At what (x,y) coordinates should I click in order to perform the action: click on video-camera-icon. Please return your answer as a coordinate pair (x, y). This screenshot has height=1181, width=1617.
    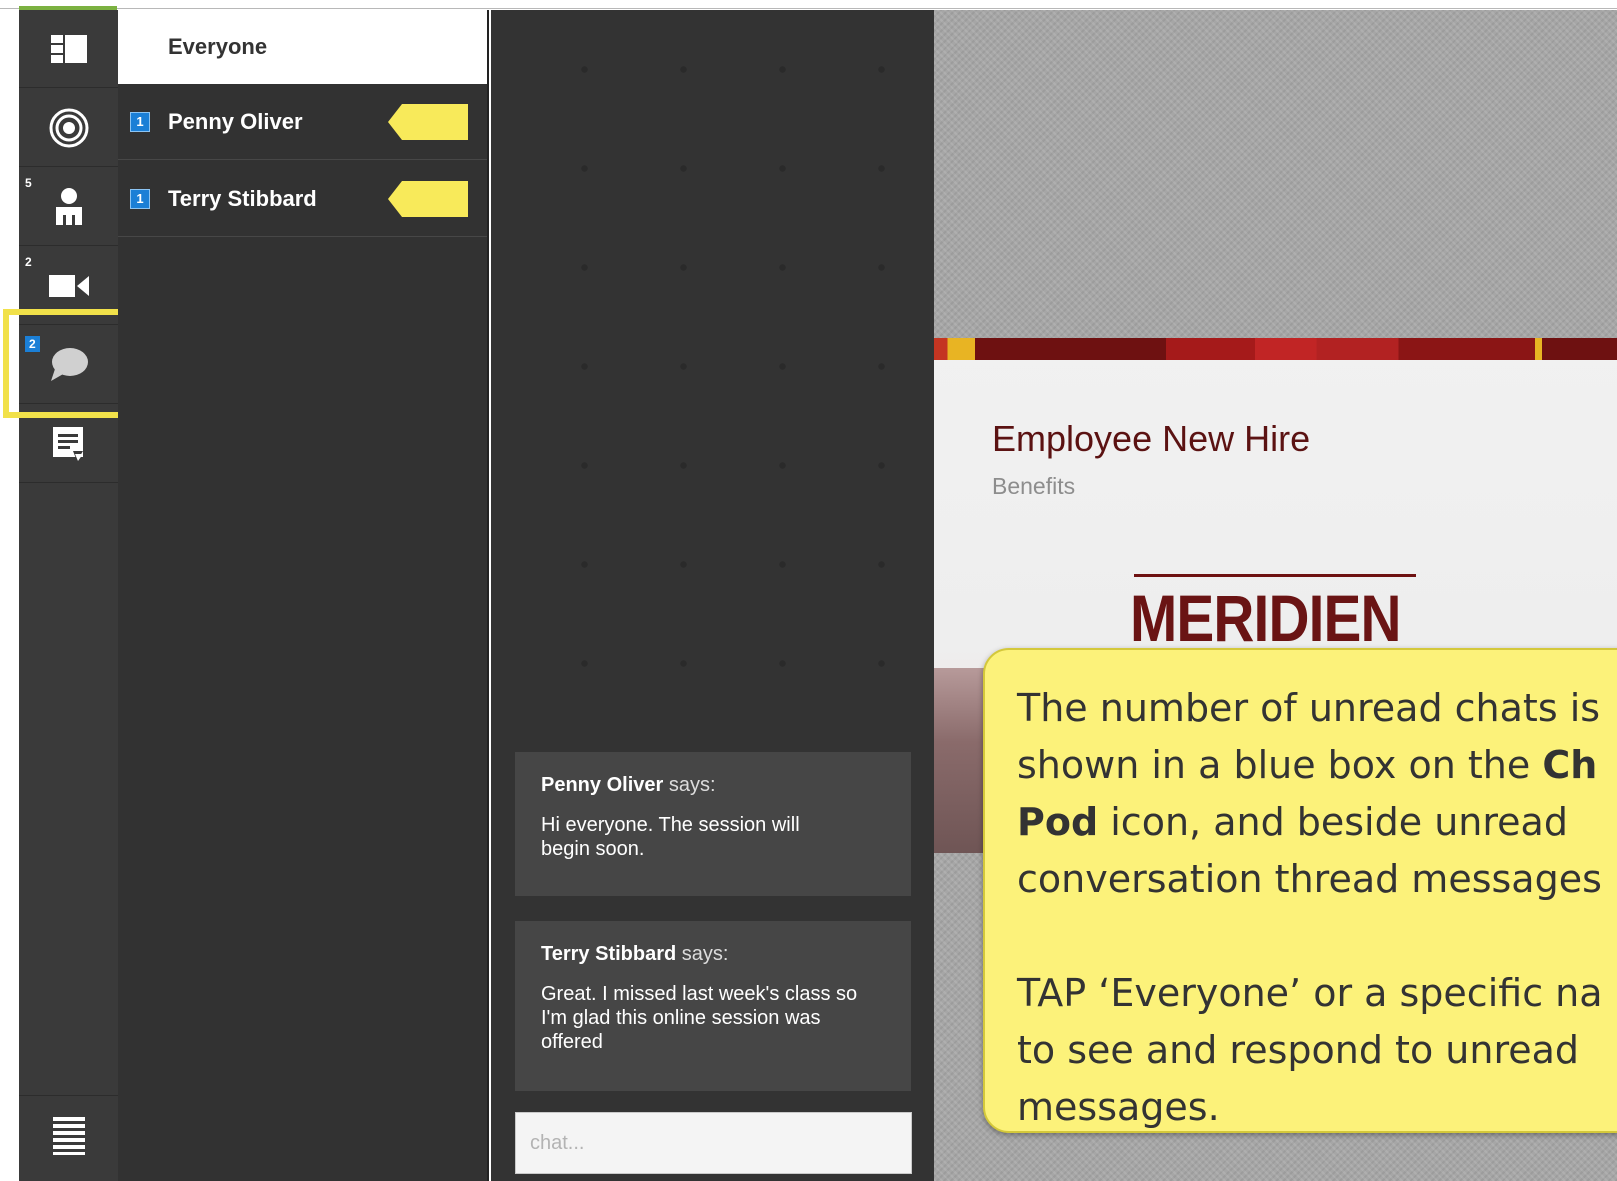
    Looking at the image, I should click on (68, 286).